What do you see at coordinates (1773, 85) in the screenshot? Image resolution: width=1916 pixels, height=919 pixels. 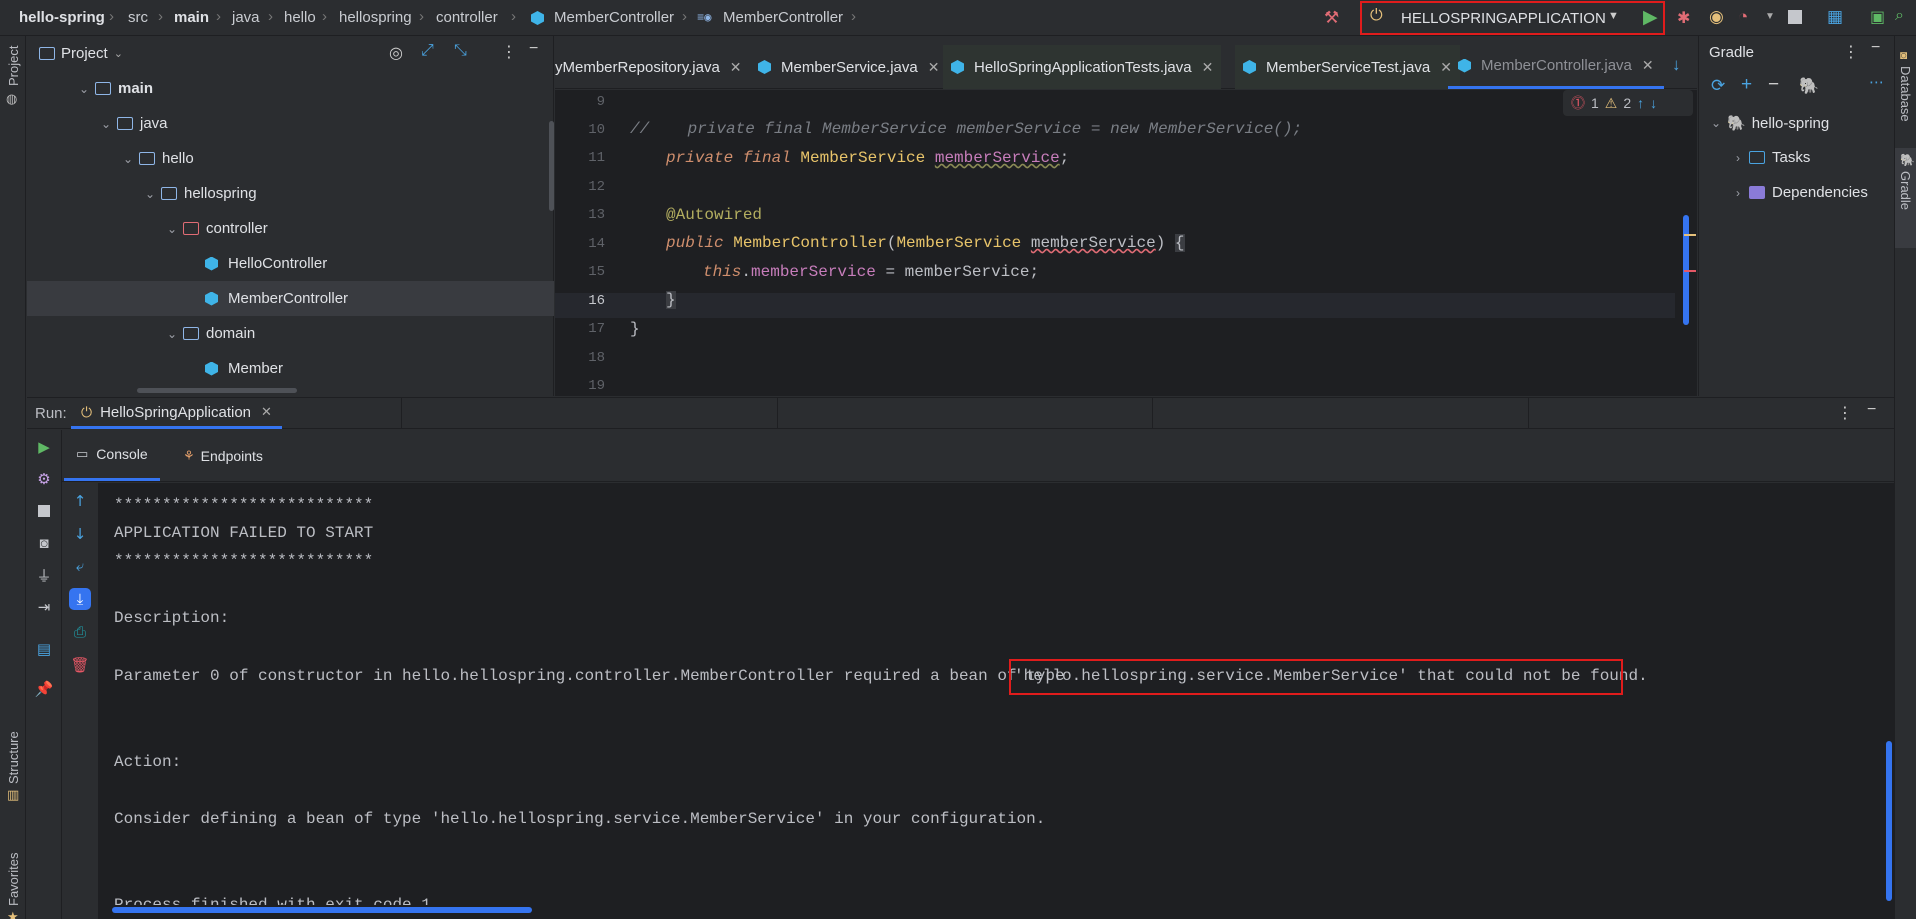 I see `remove-icon: −` at bounding box center [1773, 85].